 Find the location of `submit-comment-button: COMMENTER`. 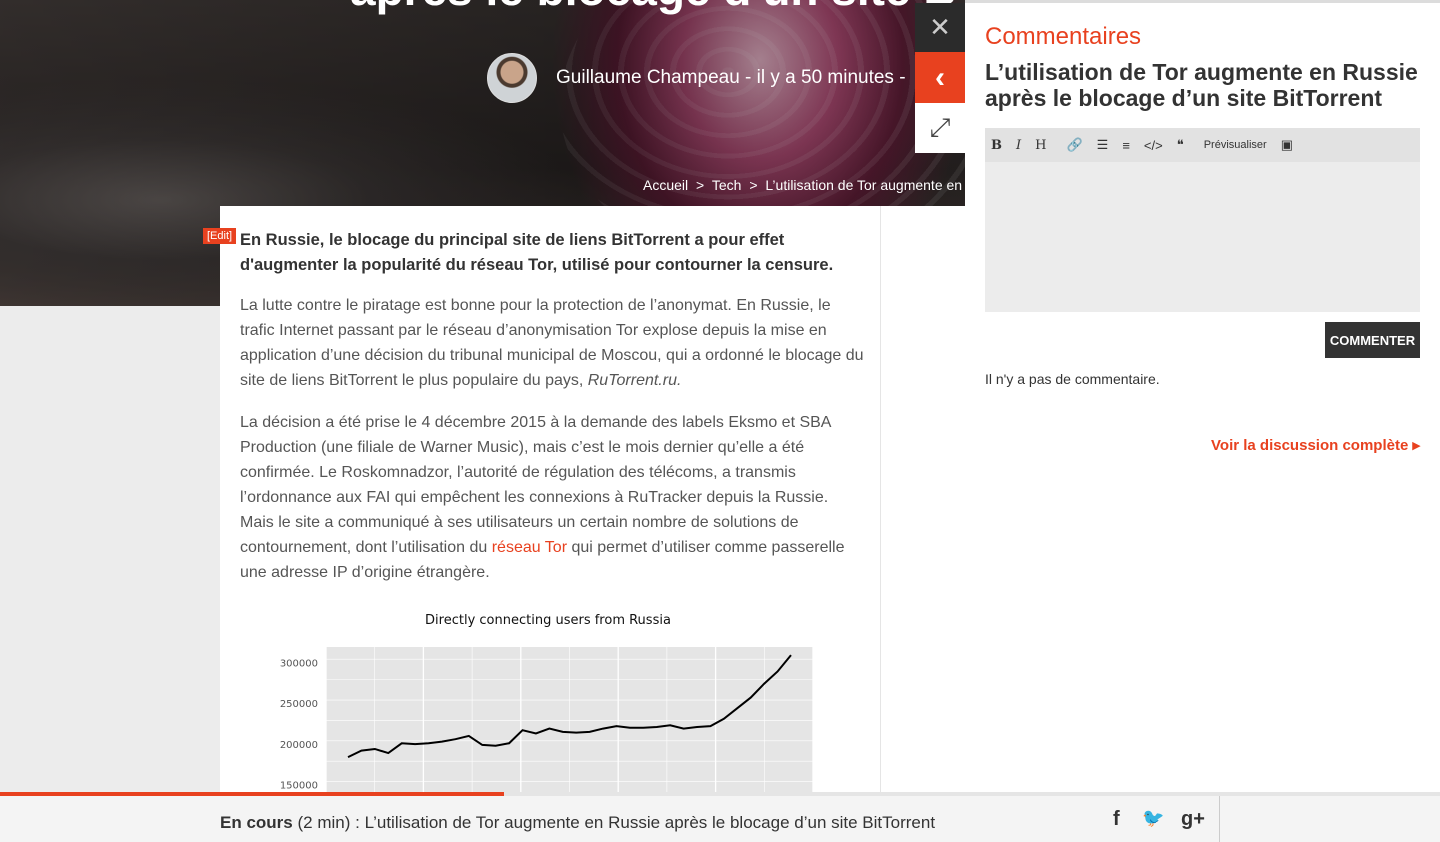

submit-comment-button: COMMENTER is located at coordinates (1372, 340).